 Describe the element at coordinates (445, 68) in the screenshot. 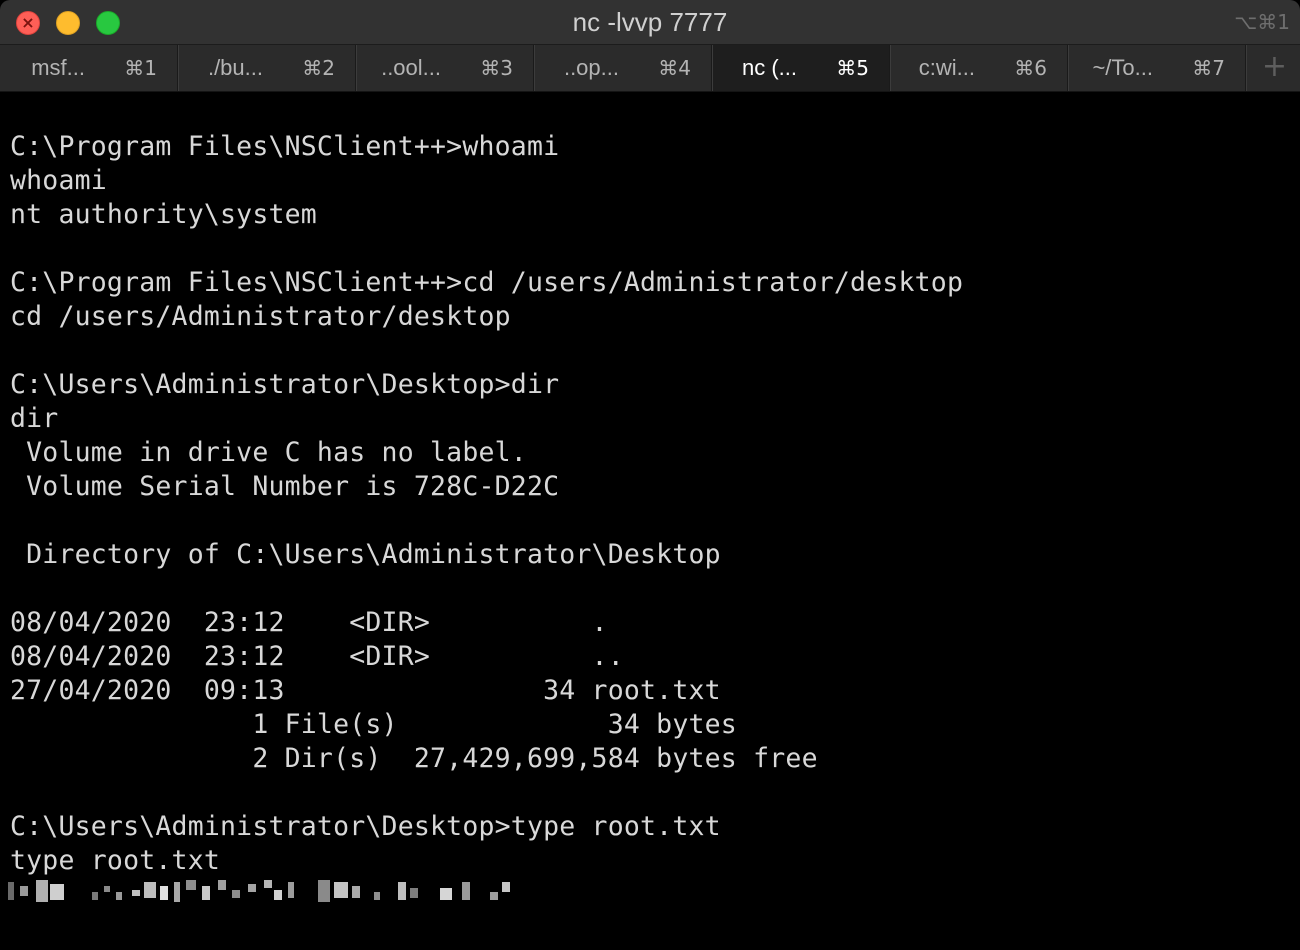

I see `tab-3: ..ool... ⌘3` at that location.